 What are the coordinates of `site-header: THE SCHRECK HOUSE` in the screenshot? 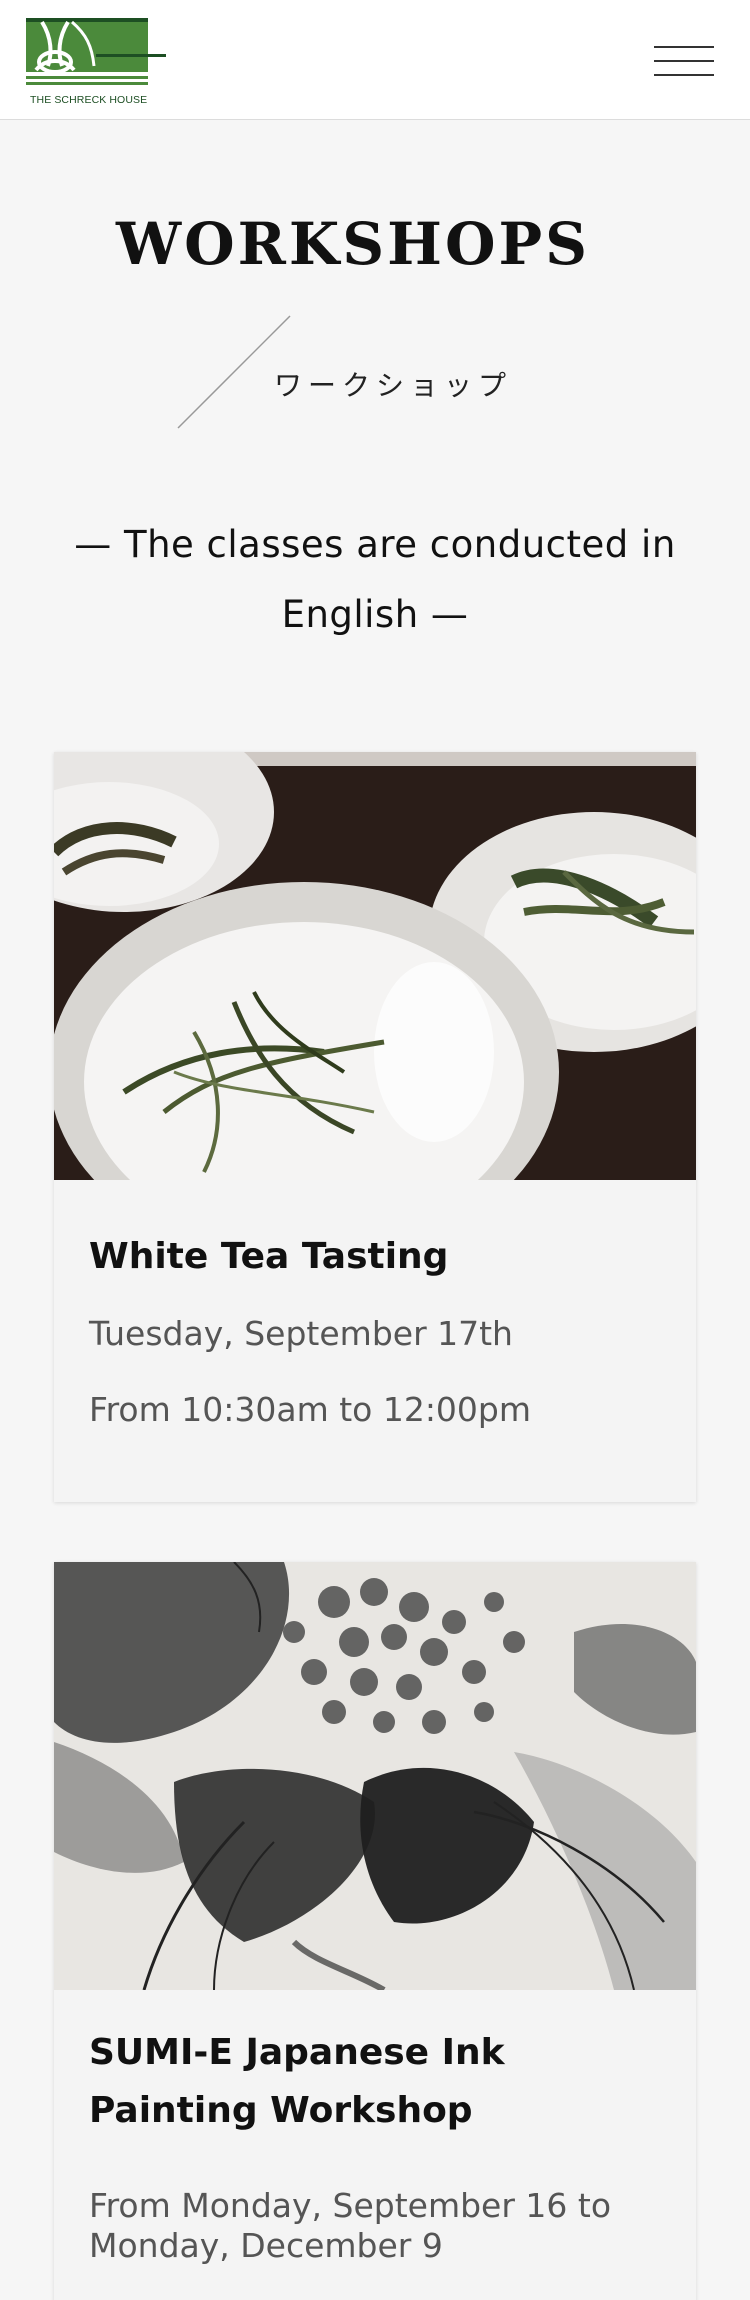 It's located at (375, 60).